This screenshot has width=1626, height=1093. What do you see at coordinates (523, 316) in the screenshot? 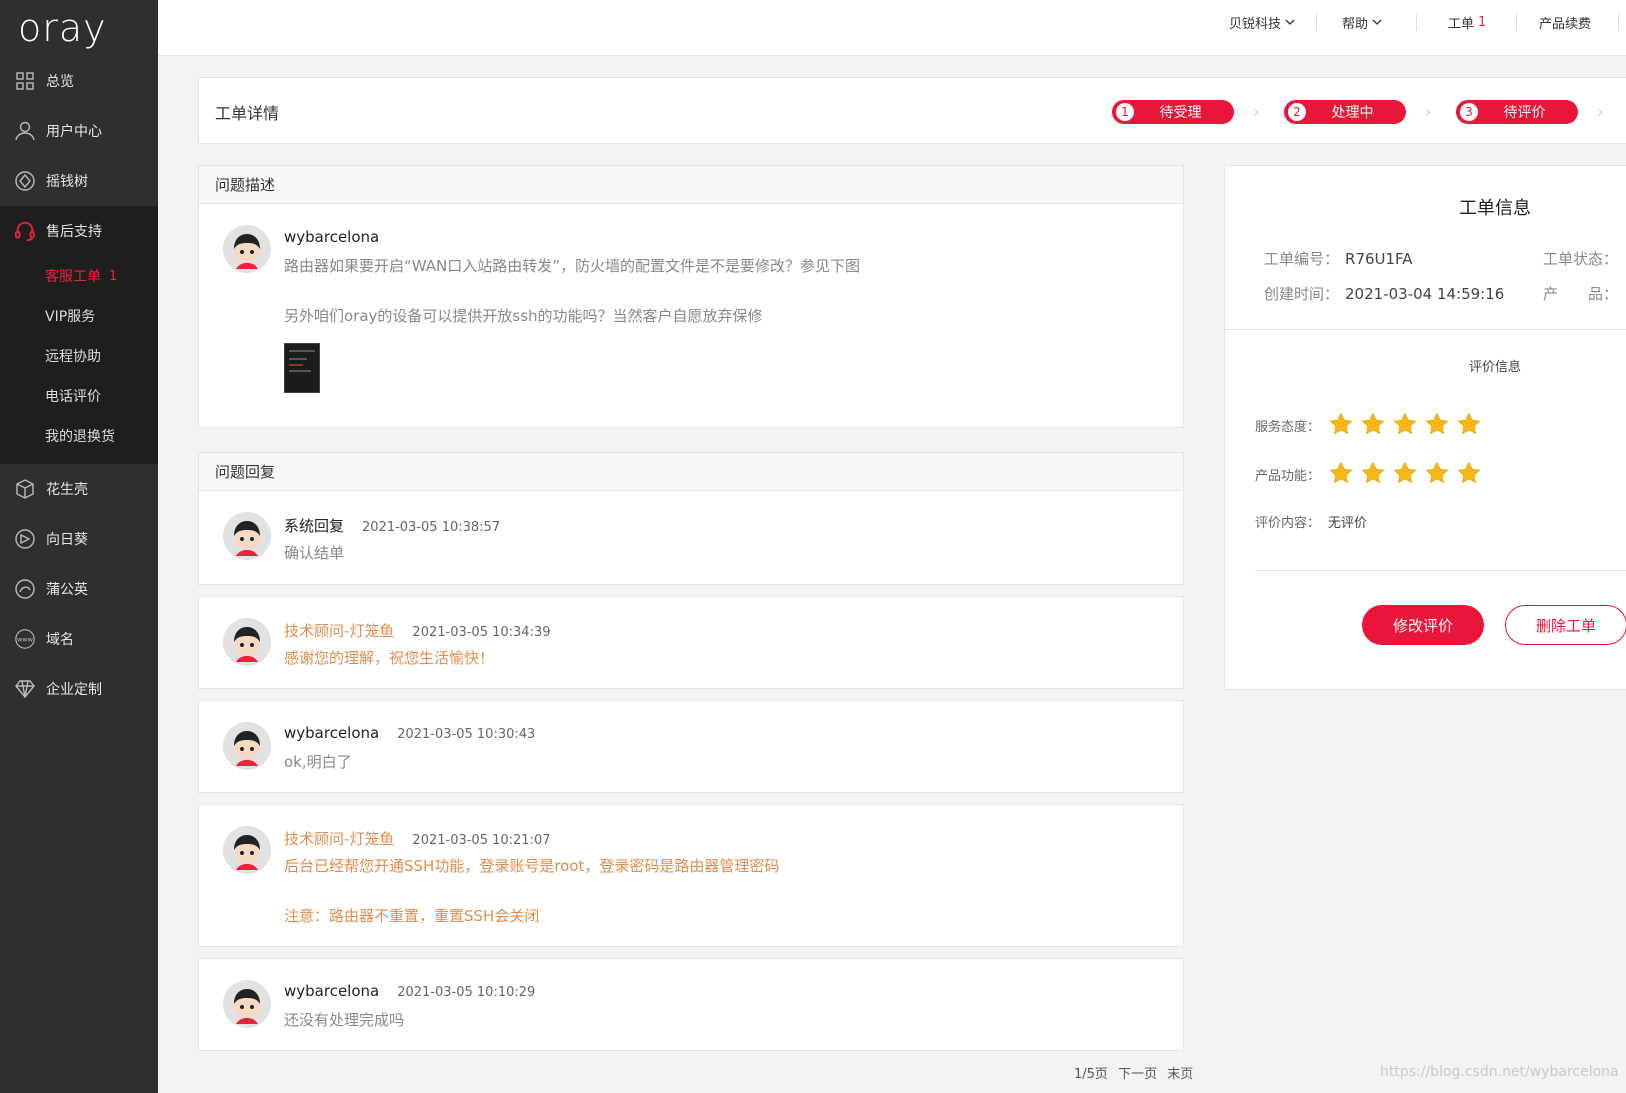
I see `question-text: 另外咱们oray的设备可以提供开放ssh的功能吗？当然客户自愿放弃保修` at bounding box center [523, 316].